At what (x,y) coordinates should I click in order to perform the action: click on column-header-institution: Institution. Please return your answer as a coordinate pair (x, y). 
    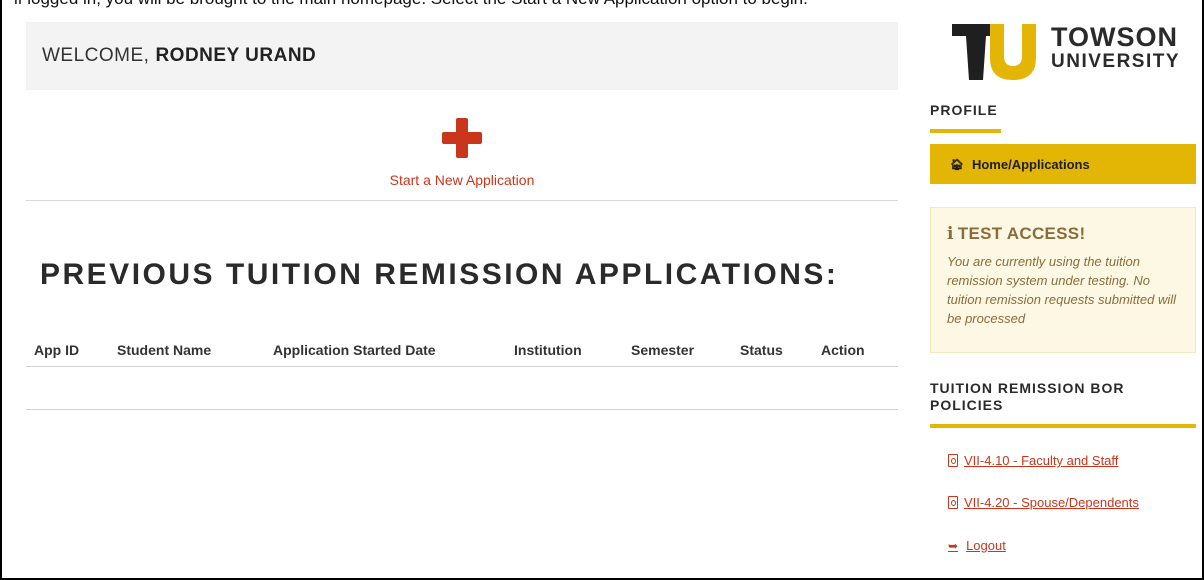
    Looking at the image, I should click on (548, 350).